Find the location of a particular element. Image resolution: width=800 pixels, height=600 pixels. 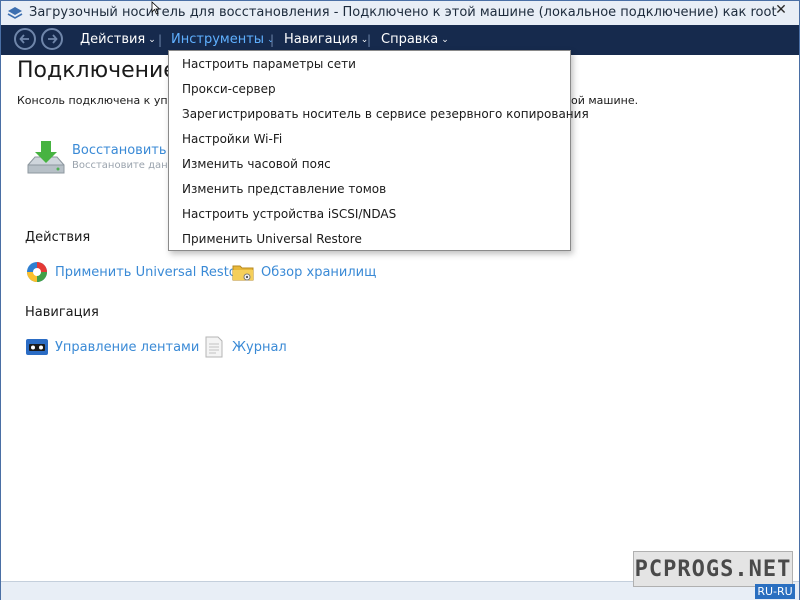

page-subtitle-tail: ой машине. is located at coordinates (605, 100).